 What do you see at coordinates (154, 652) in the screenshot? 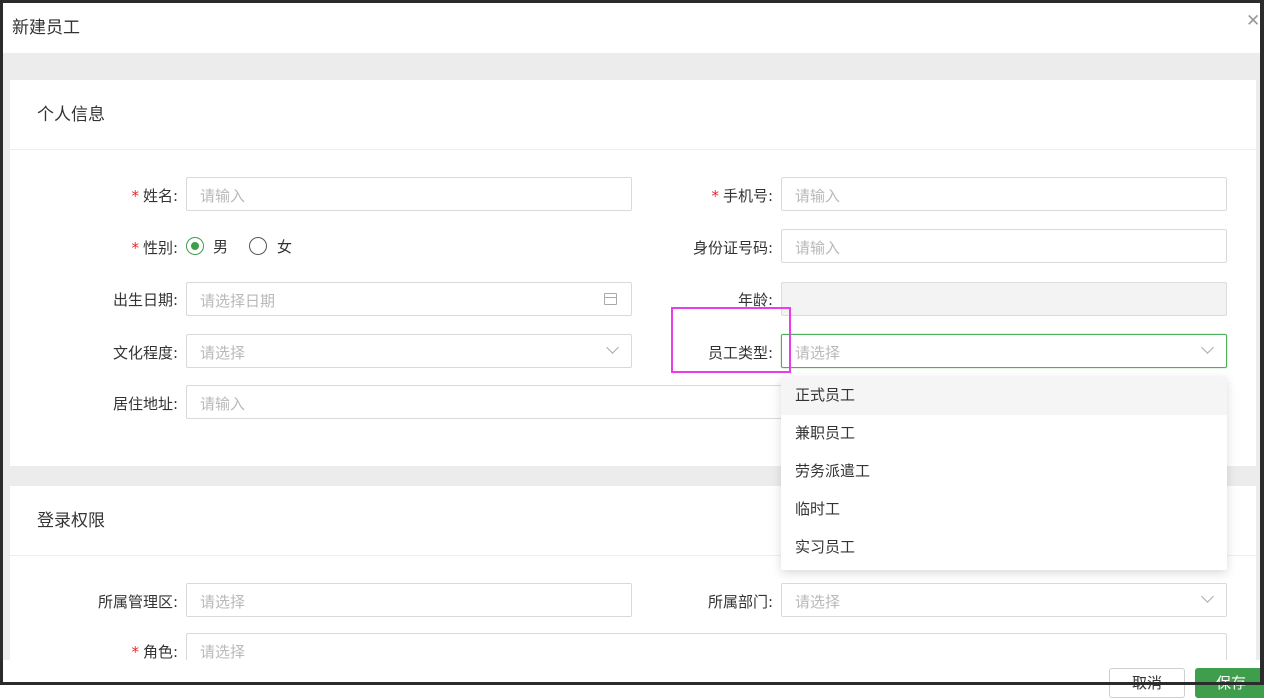
I see `role-label: * 角色:` at bounding box center [154, 652].